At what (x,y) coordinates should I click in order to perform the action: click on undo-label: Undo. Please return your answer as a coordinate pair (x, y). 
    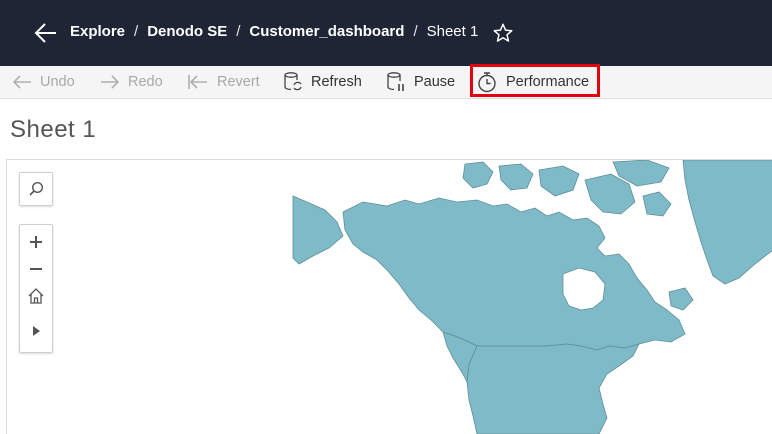
    Looking at the image, I should click on (57, 82).